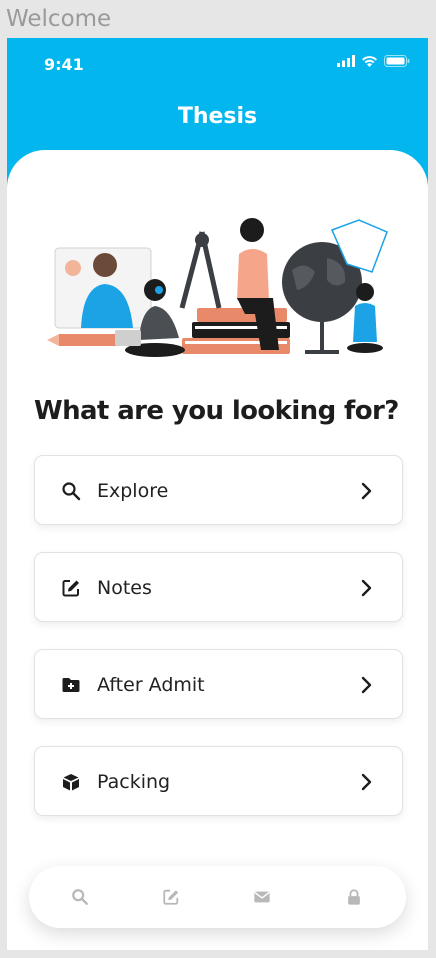 The width and height of the screenshot is (436, 958). I want to click on frame-label: Welcome, so click(59, 19).